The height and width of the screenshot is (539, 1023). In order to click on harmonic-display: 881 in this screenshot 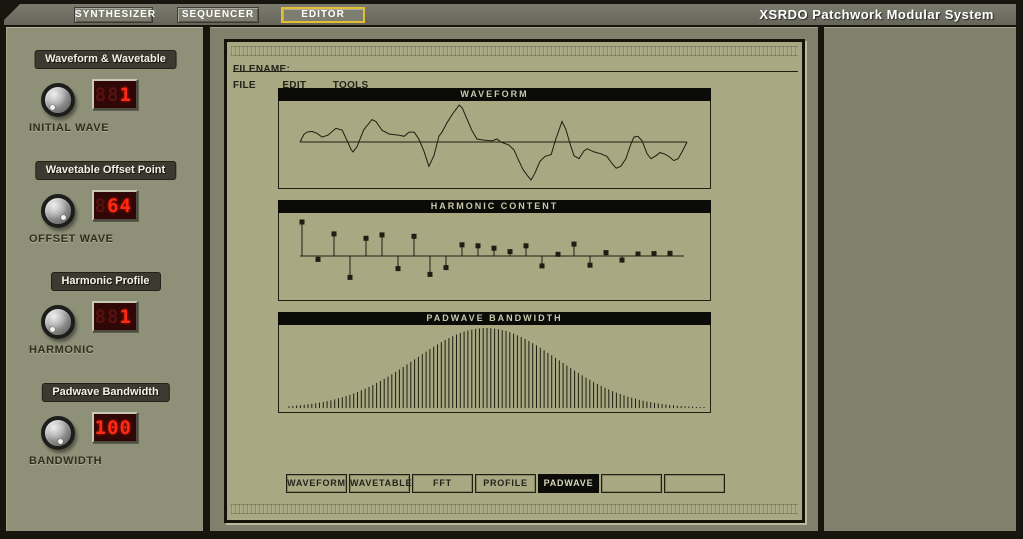, I will do `click(115, 316)`.